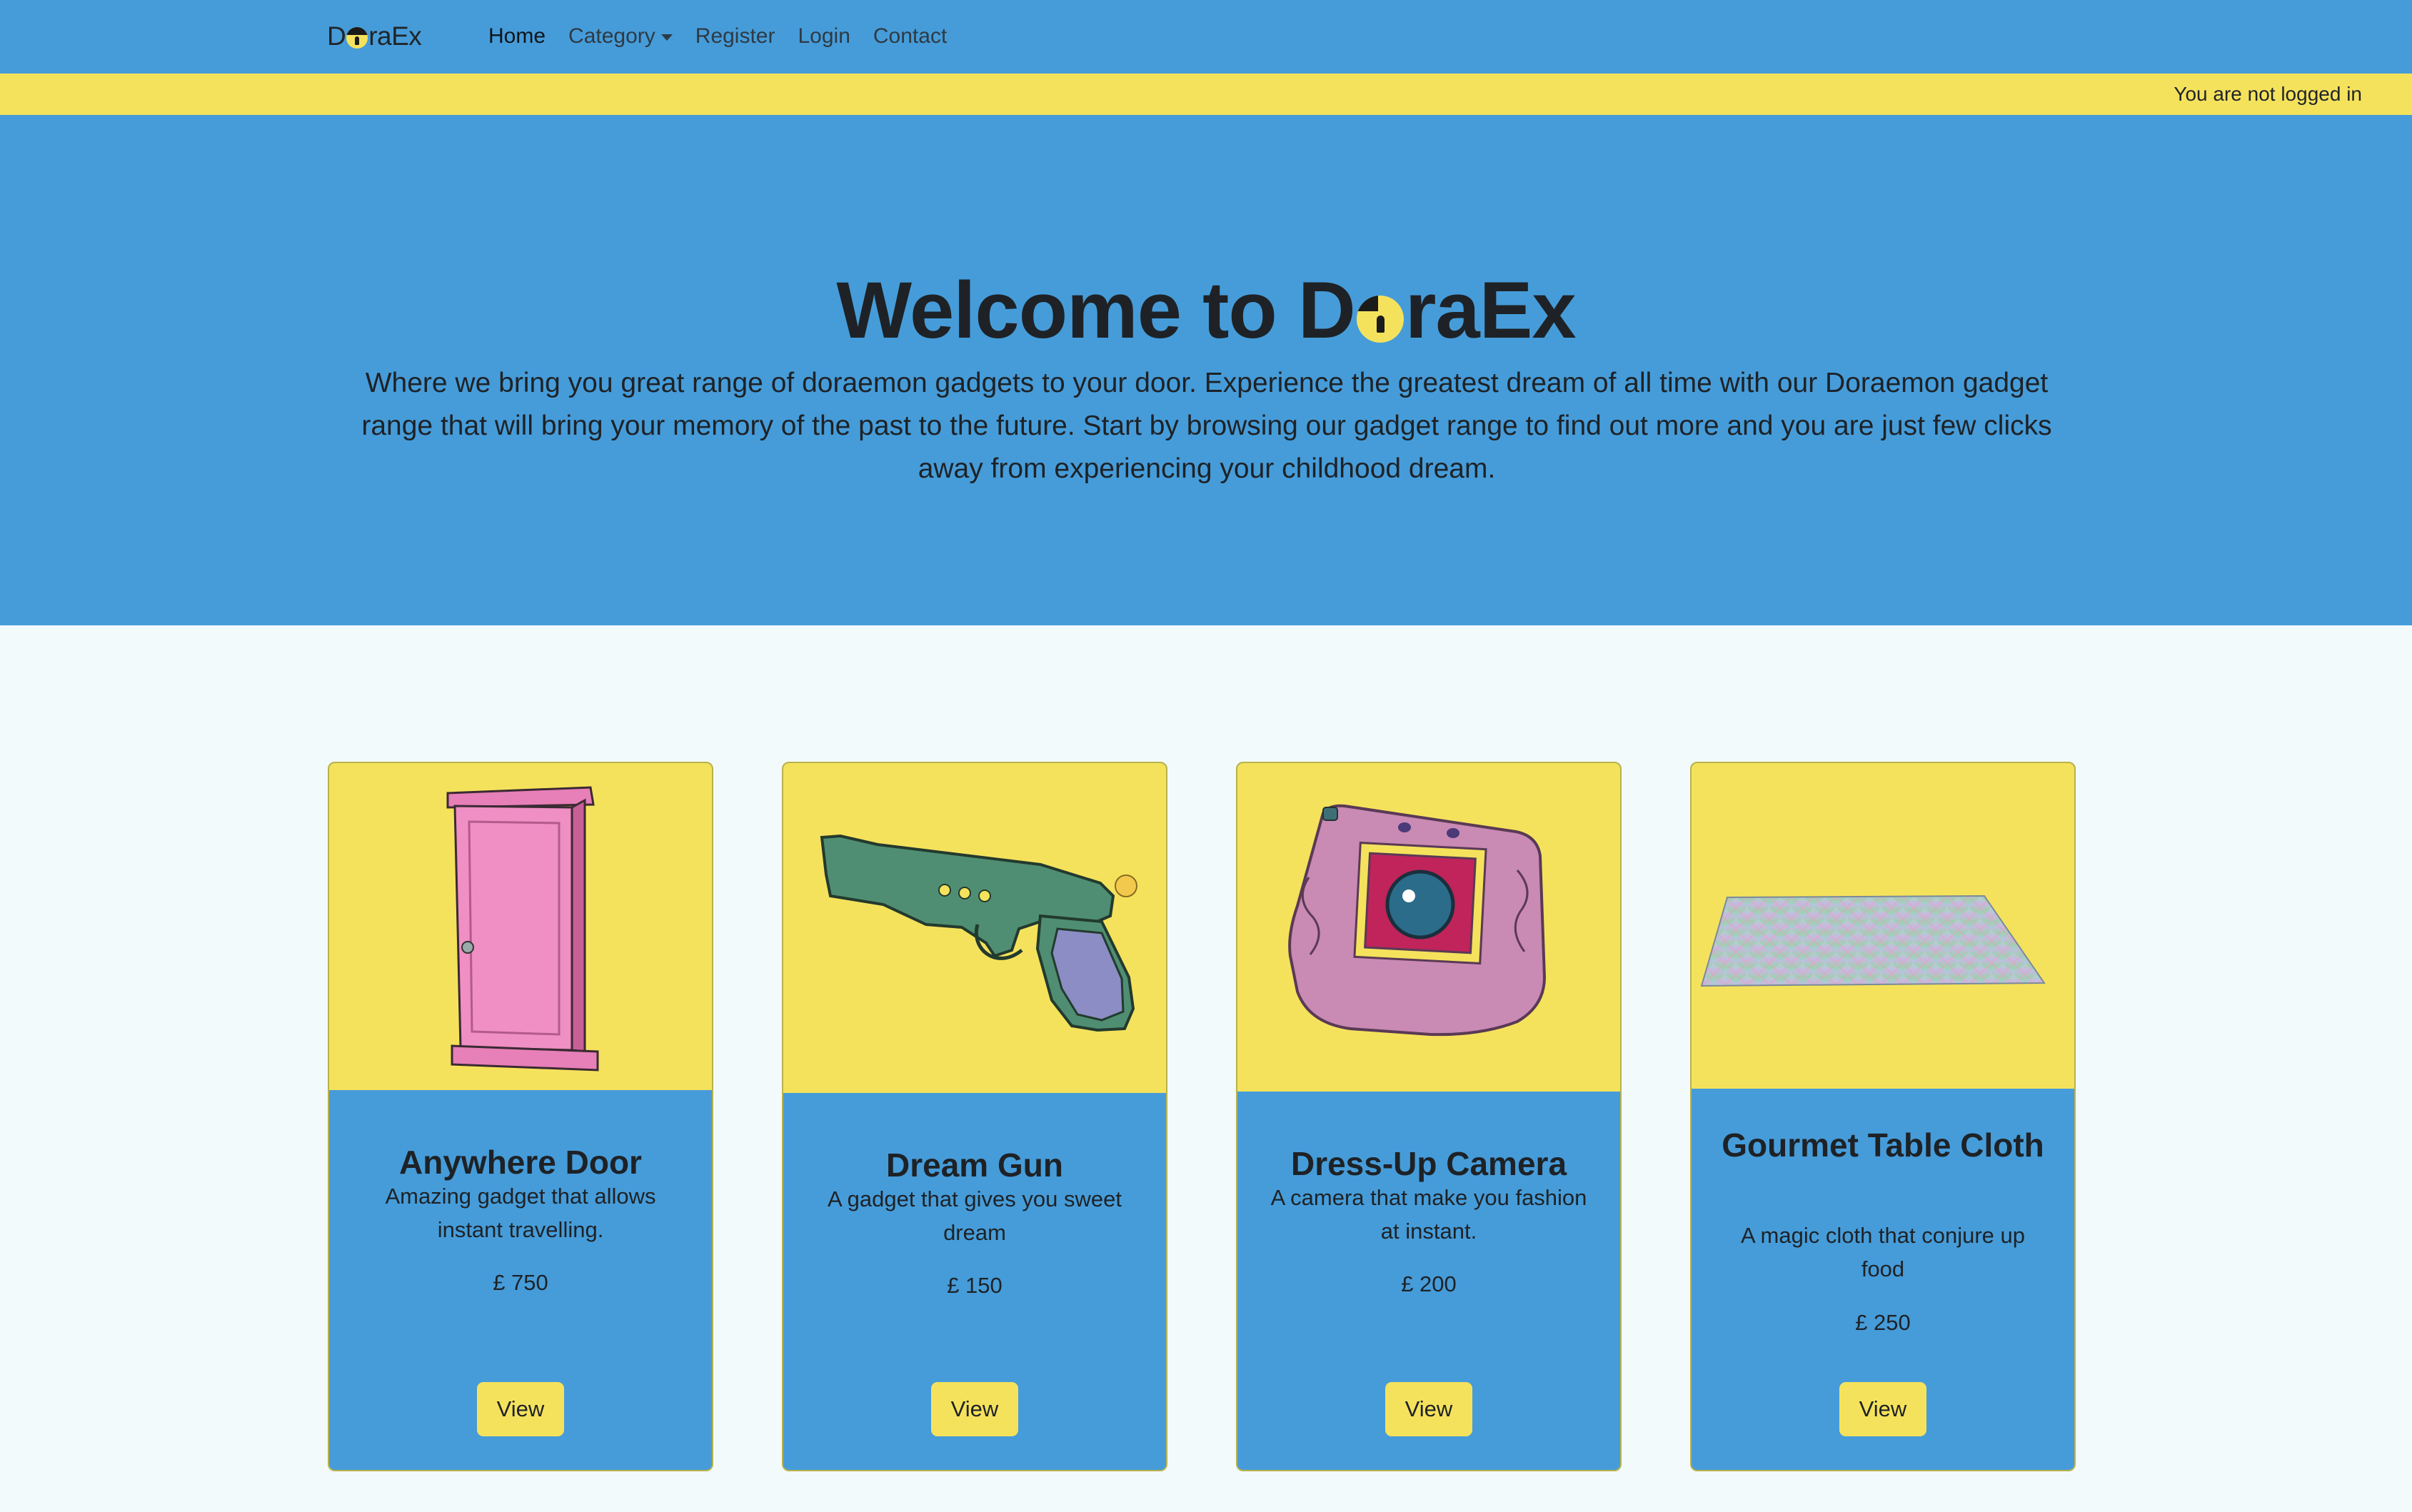 The width and height of the screenshot is (2412, 1512). I want to click on brand-logo-link: DraEx, so click(374, 36).